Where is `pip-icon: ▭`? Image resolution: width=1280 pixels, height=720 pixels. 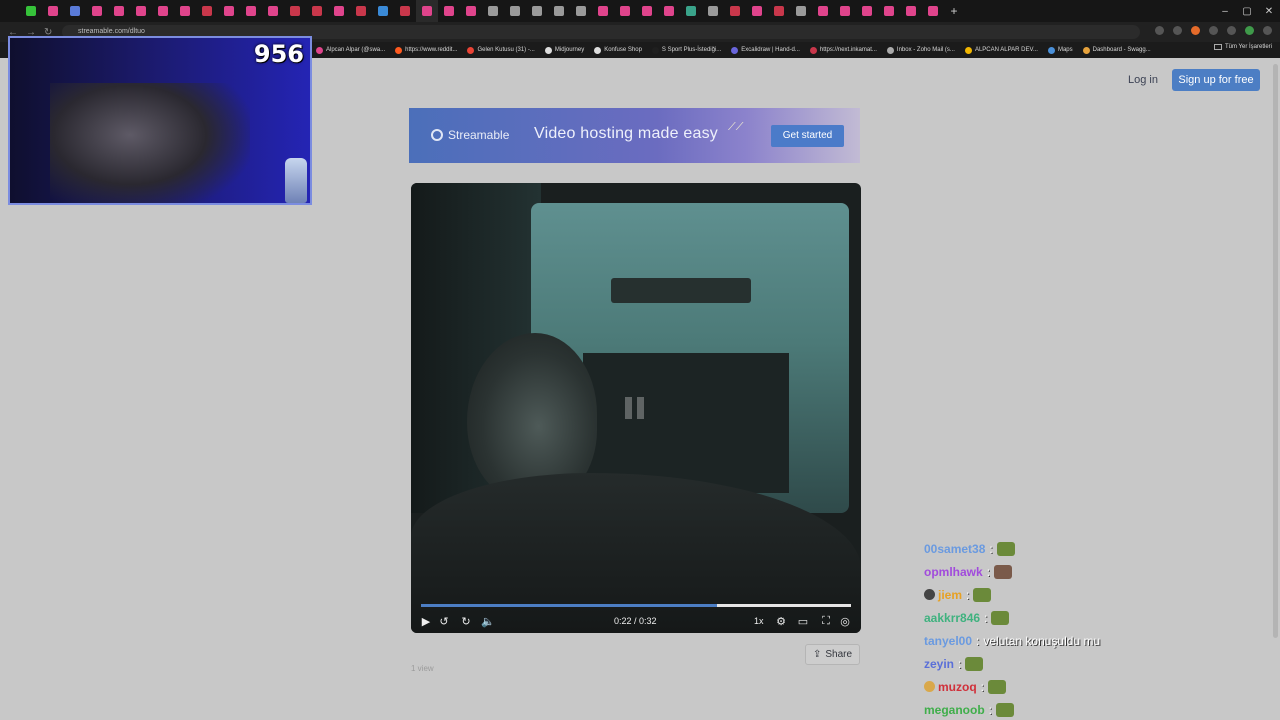 pip-icon: ▭ is located at coordinates (803, 621).